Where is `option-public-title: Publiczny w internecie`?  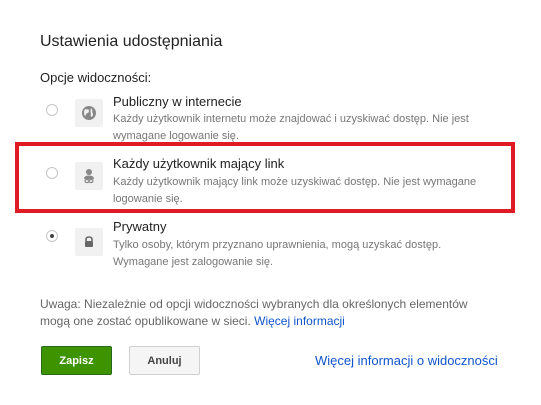
option-public-title: Publiczny w internecie is located at coordinates (177, 101).